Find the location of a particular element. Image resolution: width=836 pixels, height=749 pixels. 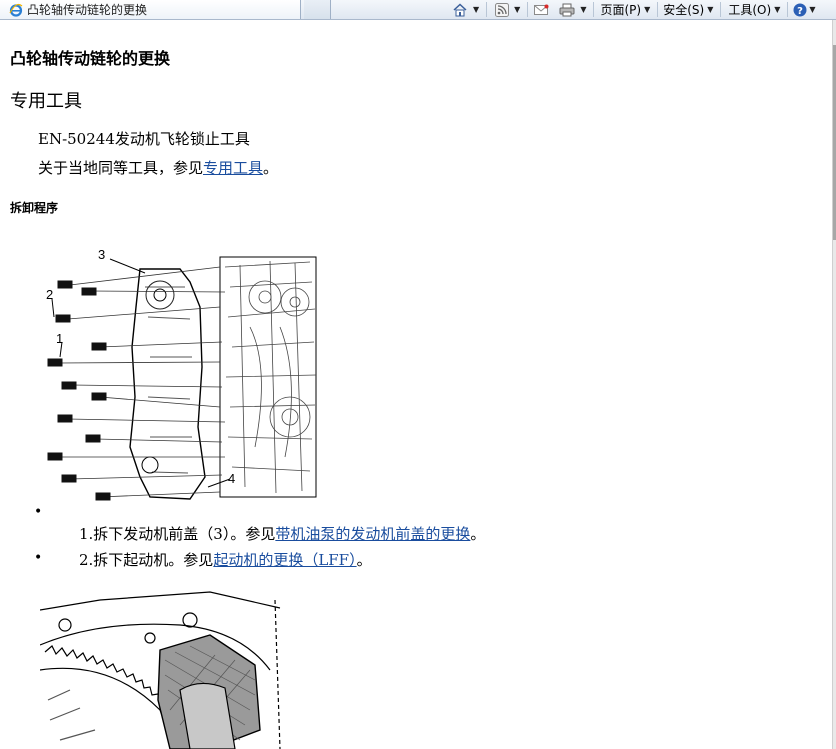

help-symbol: ? is located at coordinates (800, 11).